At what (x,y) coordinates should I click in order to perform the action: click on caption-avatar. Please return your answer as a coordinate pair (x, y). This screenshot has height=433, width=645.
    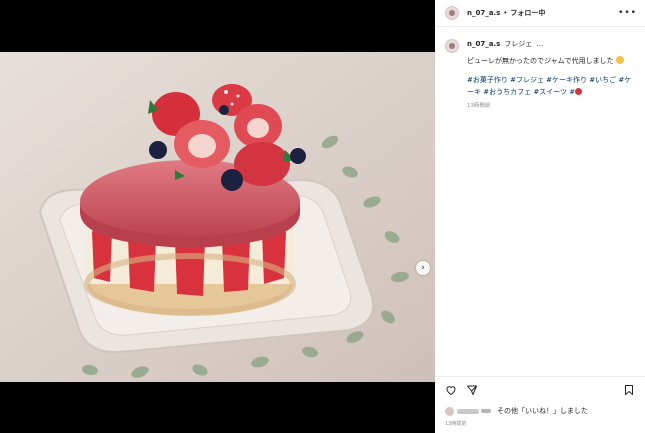
    Looking at the image, I should click on (452, 46).